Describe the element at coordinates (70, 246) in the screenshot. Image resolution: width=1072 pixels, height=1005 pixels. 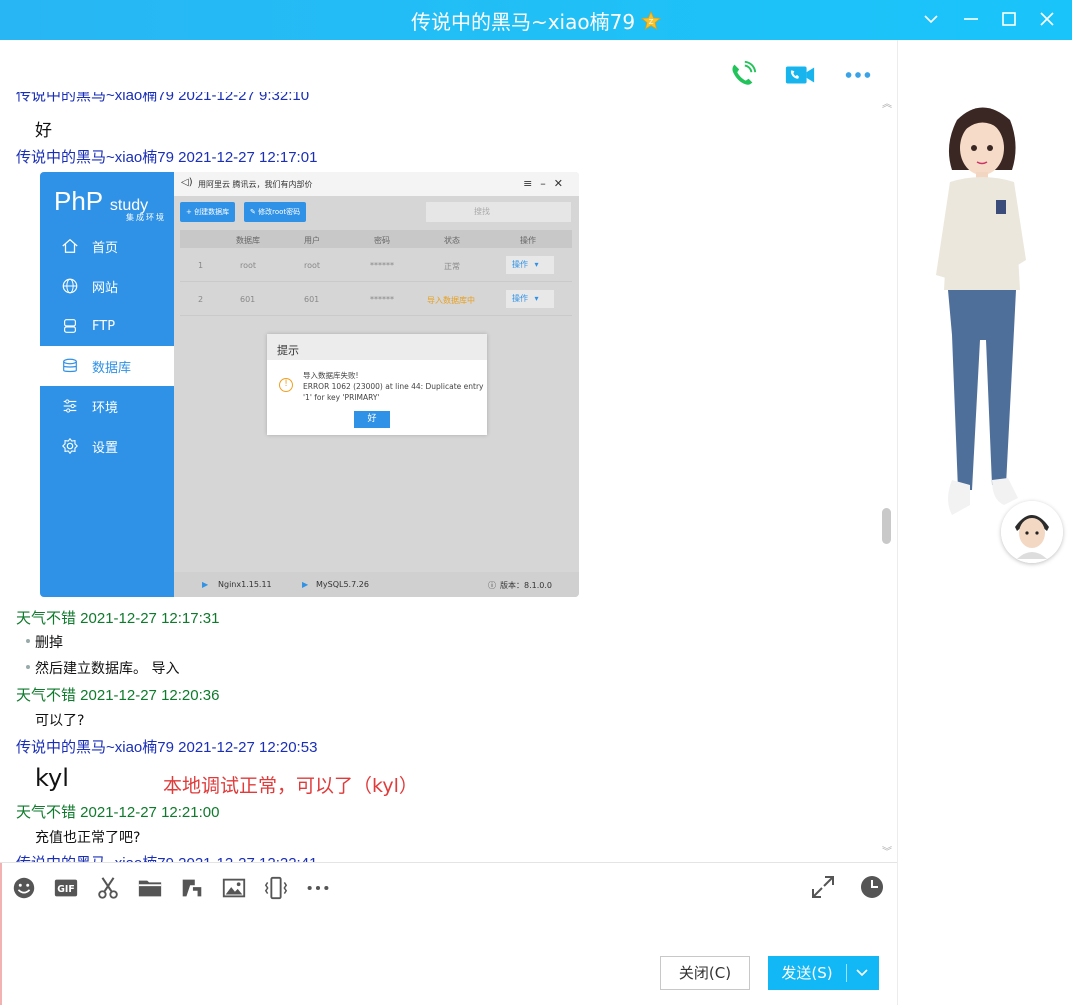
I see `home-icon` at that location.